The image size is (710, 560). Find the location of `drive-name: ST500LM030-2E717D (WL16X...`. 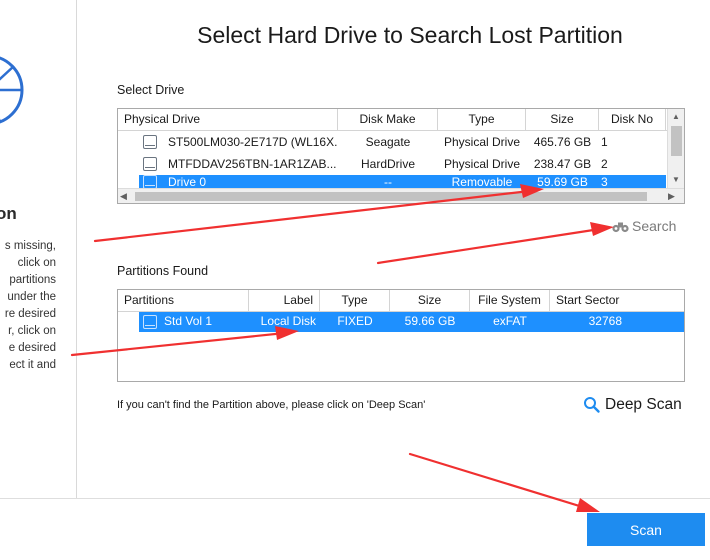

drive-name: ST500LM030-2E717D (WL16X... is located at coordinates (253, 142).